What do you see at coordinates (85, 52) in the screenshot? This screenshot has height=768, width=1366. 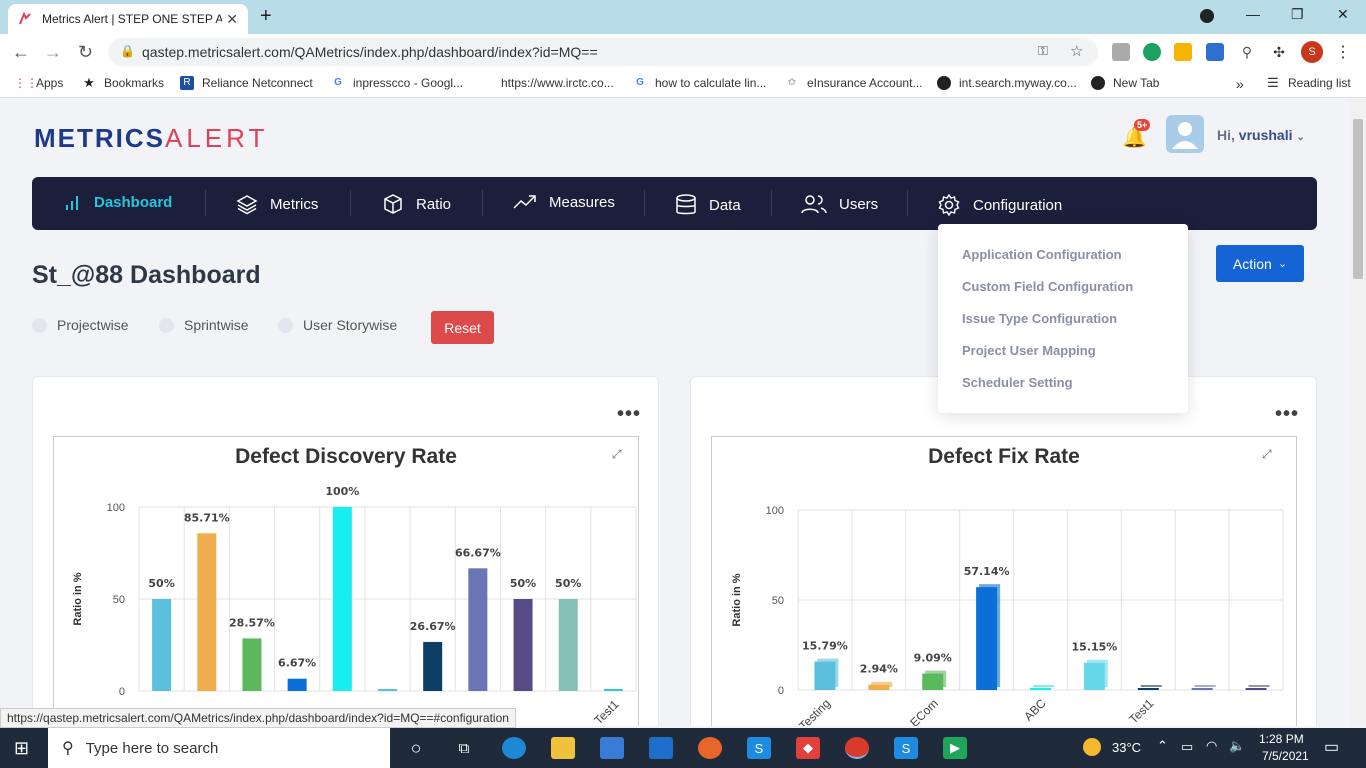 I see `reload-icon: ↻` at bounding box center [85, 52].